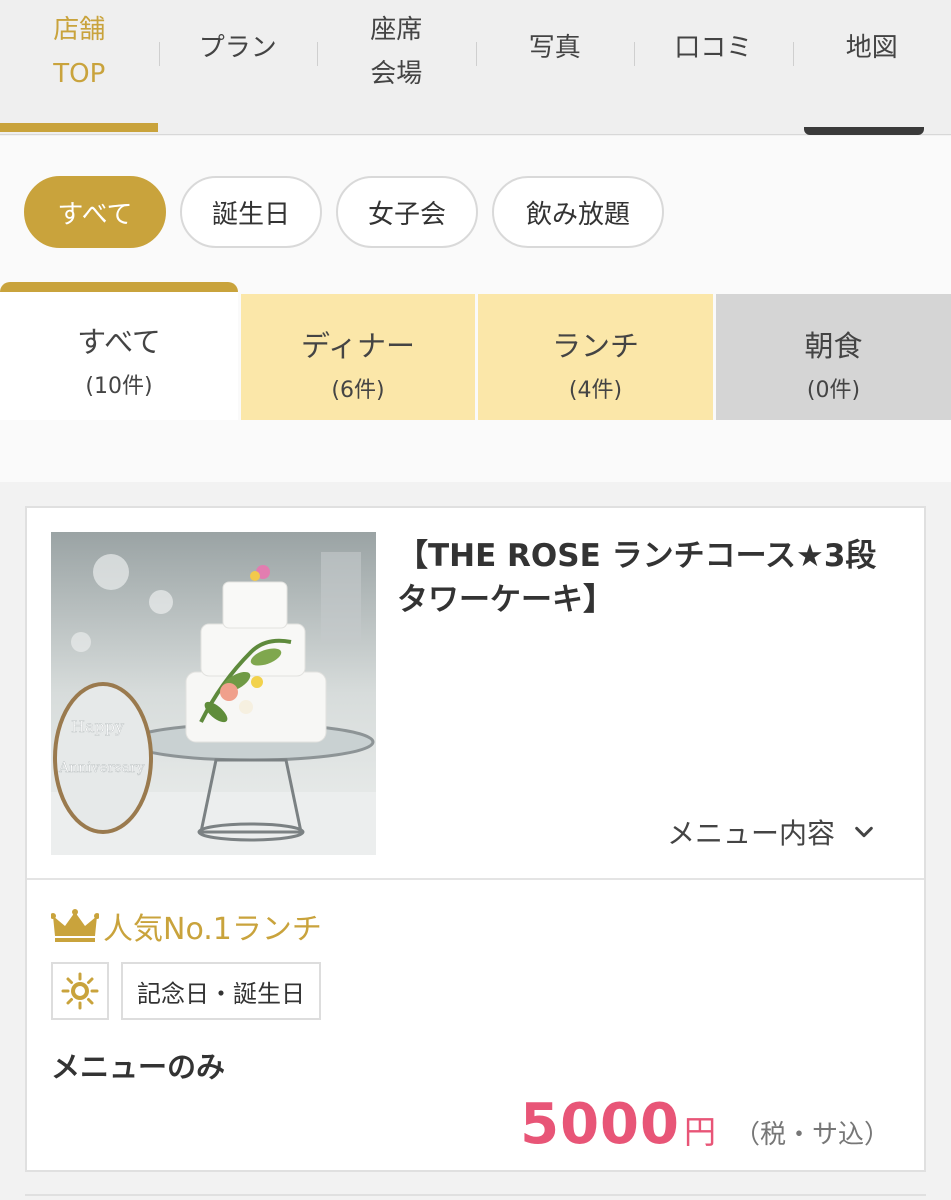  What do you see at coordinates (595, 346) in the screenshot?
I see `meal-tab-name: ランチ` at bounding box center [595, 346].